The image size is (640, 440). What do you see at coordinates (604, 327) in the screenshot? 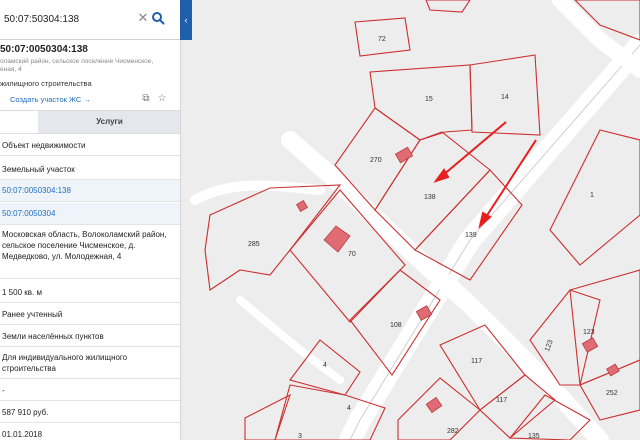
I see `parcel-123b` at bounding box center [604, 327].